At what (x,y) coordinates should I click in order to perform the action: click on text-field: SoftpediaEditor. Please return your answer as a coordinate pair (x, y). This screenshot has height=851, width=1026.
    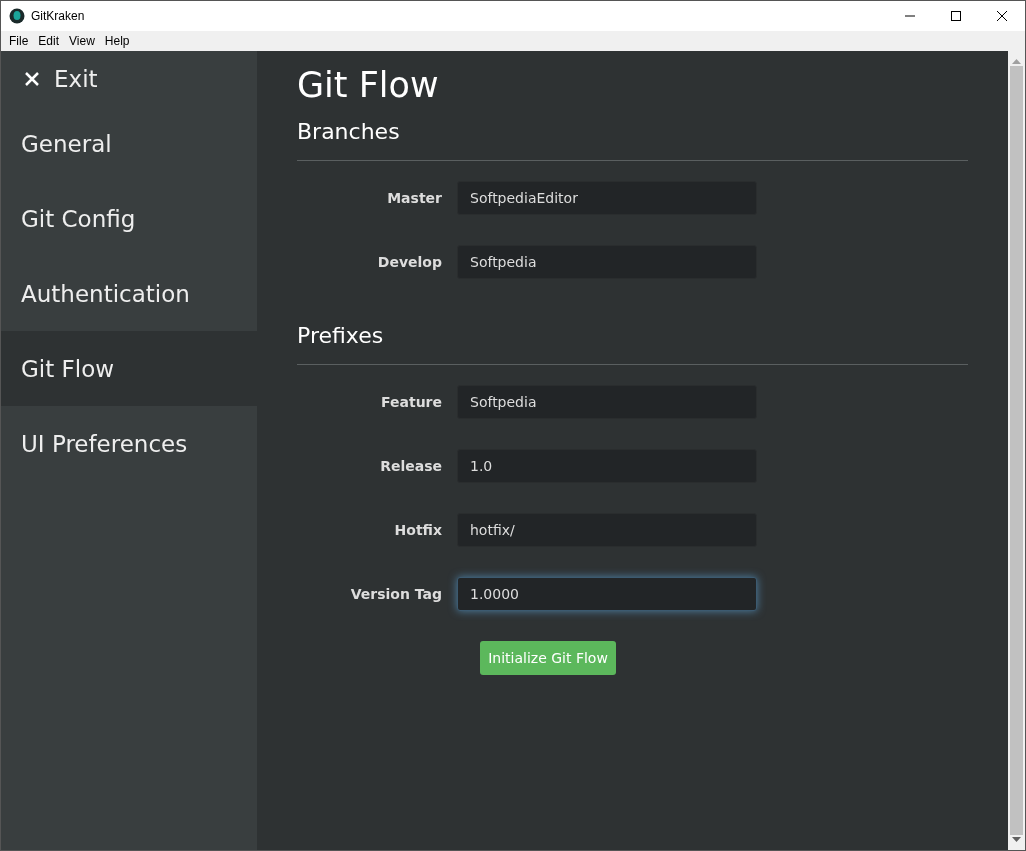
    Looking at the image, I should click on (607, 198).